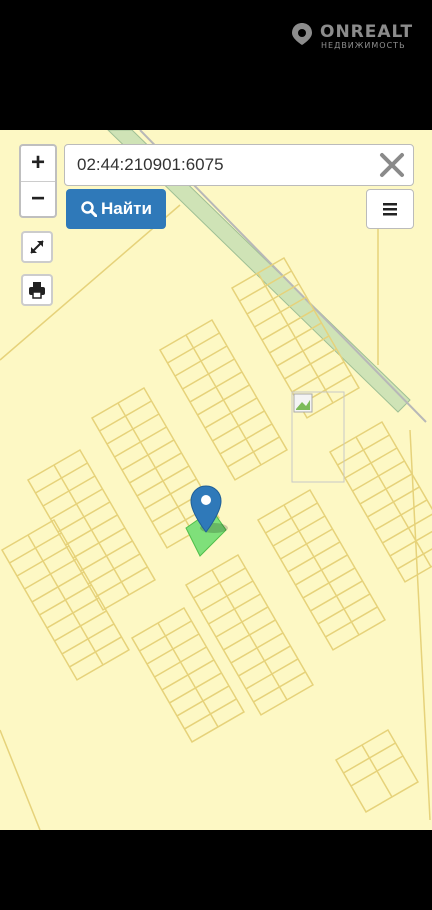 The height and width of the screenshot is (910, 432). I want to click on brand-tagline: НЕДВИЖИМОСТЬ, so click(363, 45).